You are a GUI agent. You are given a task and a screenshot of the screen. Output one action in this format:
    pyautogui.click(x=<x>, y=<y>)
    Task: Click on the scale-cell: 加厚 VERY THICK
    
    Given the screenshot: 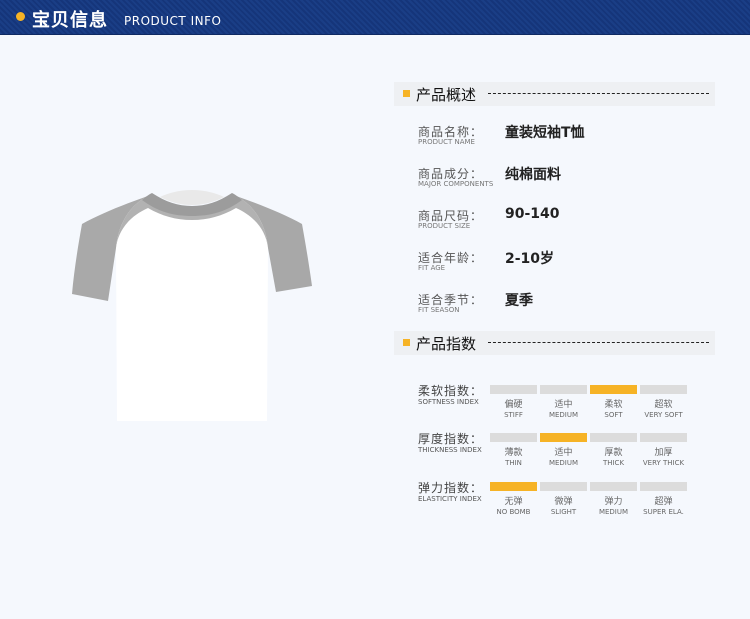 What is the action you would take?
    pyautogui.click(x=663, y=450)
    